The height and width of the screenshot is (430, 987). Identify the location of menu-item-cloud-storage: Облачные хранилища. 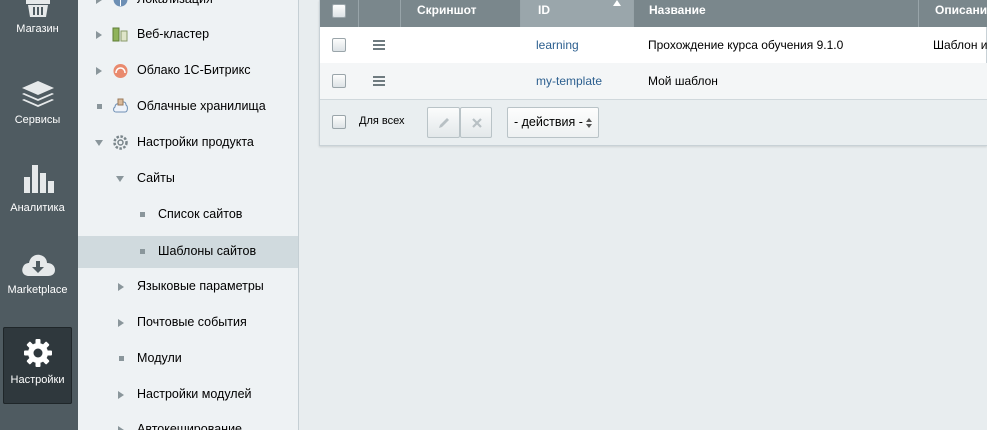
(188, 106).